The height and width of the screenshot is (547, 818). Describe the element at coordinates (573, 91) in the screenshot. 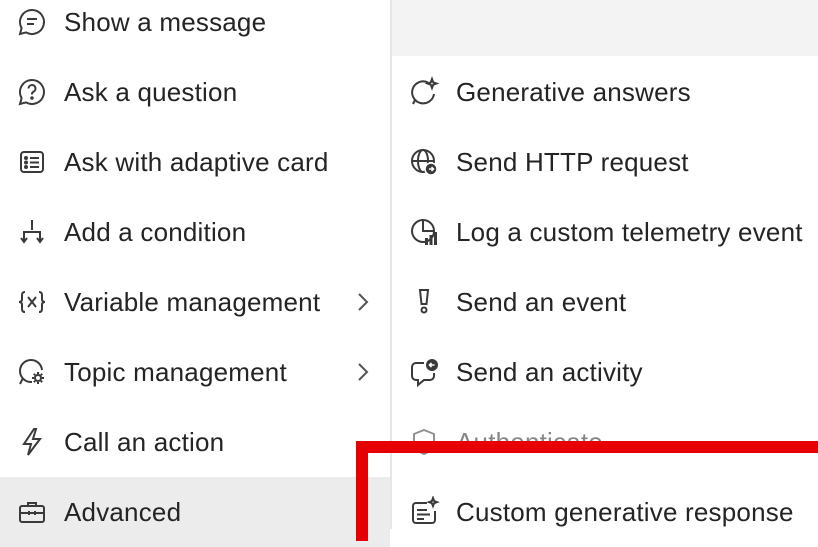

I see `submenu-item-label: Generative answers` at that location.